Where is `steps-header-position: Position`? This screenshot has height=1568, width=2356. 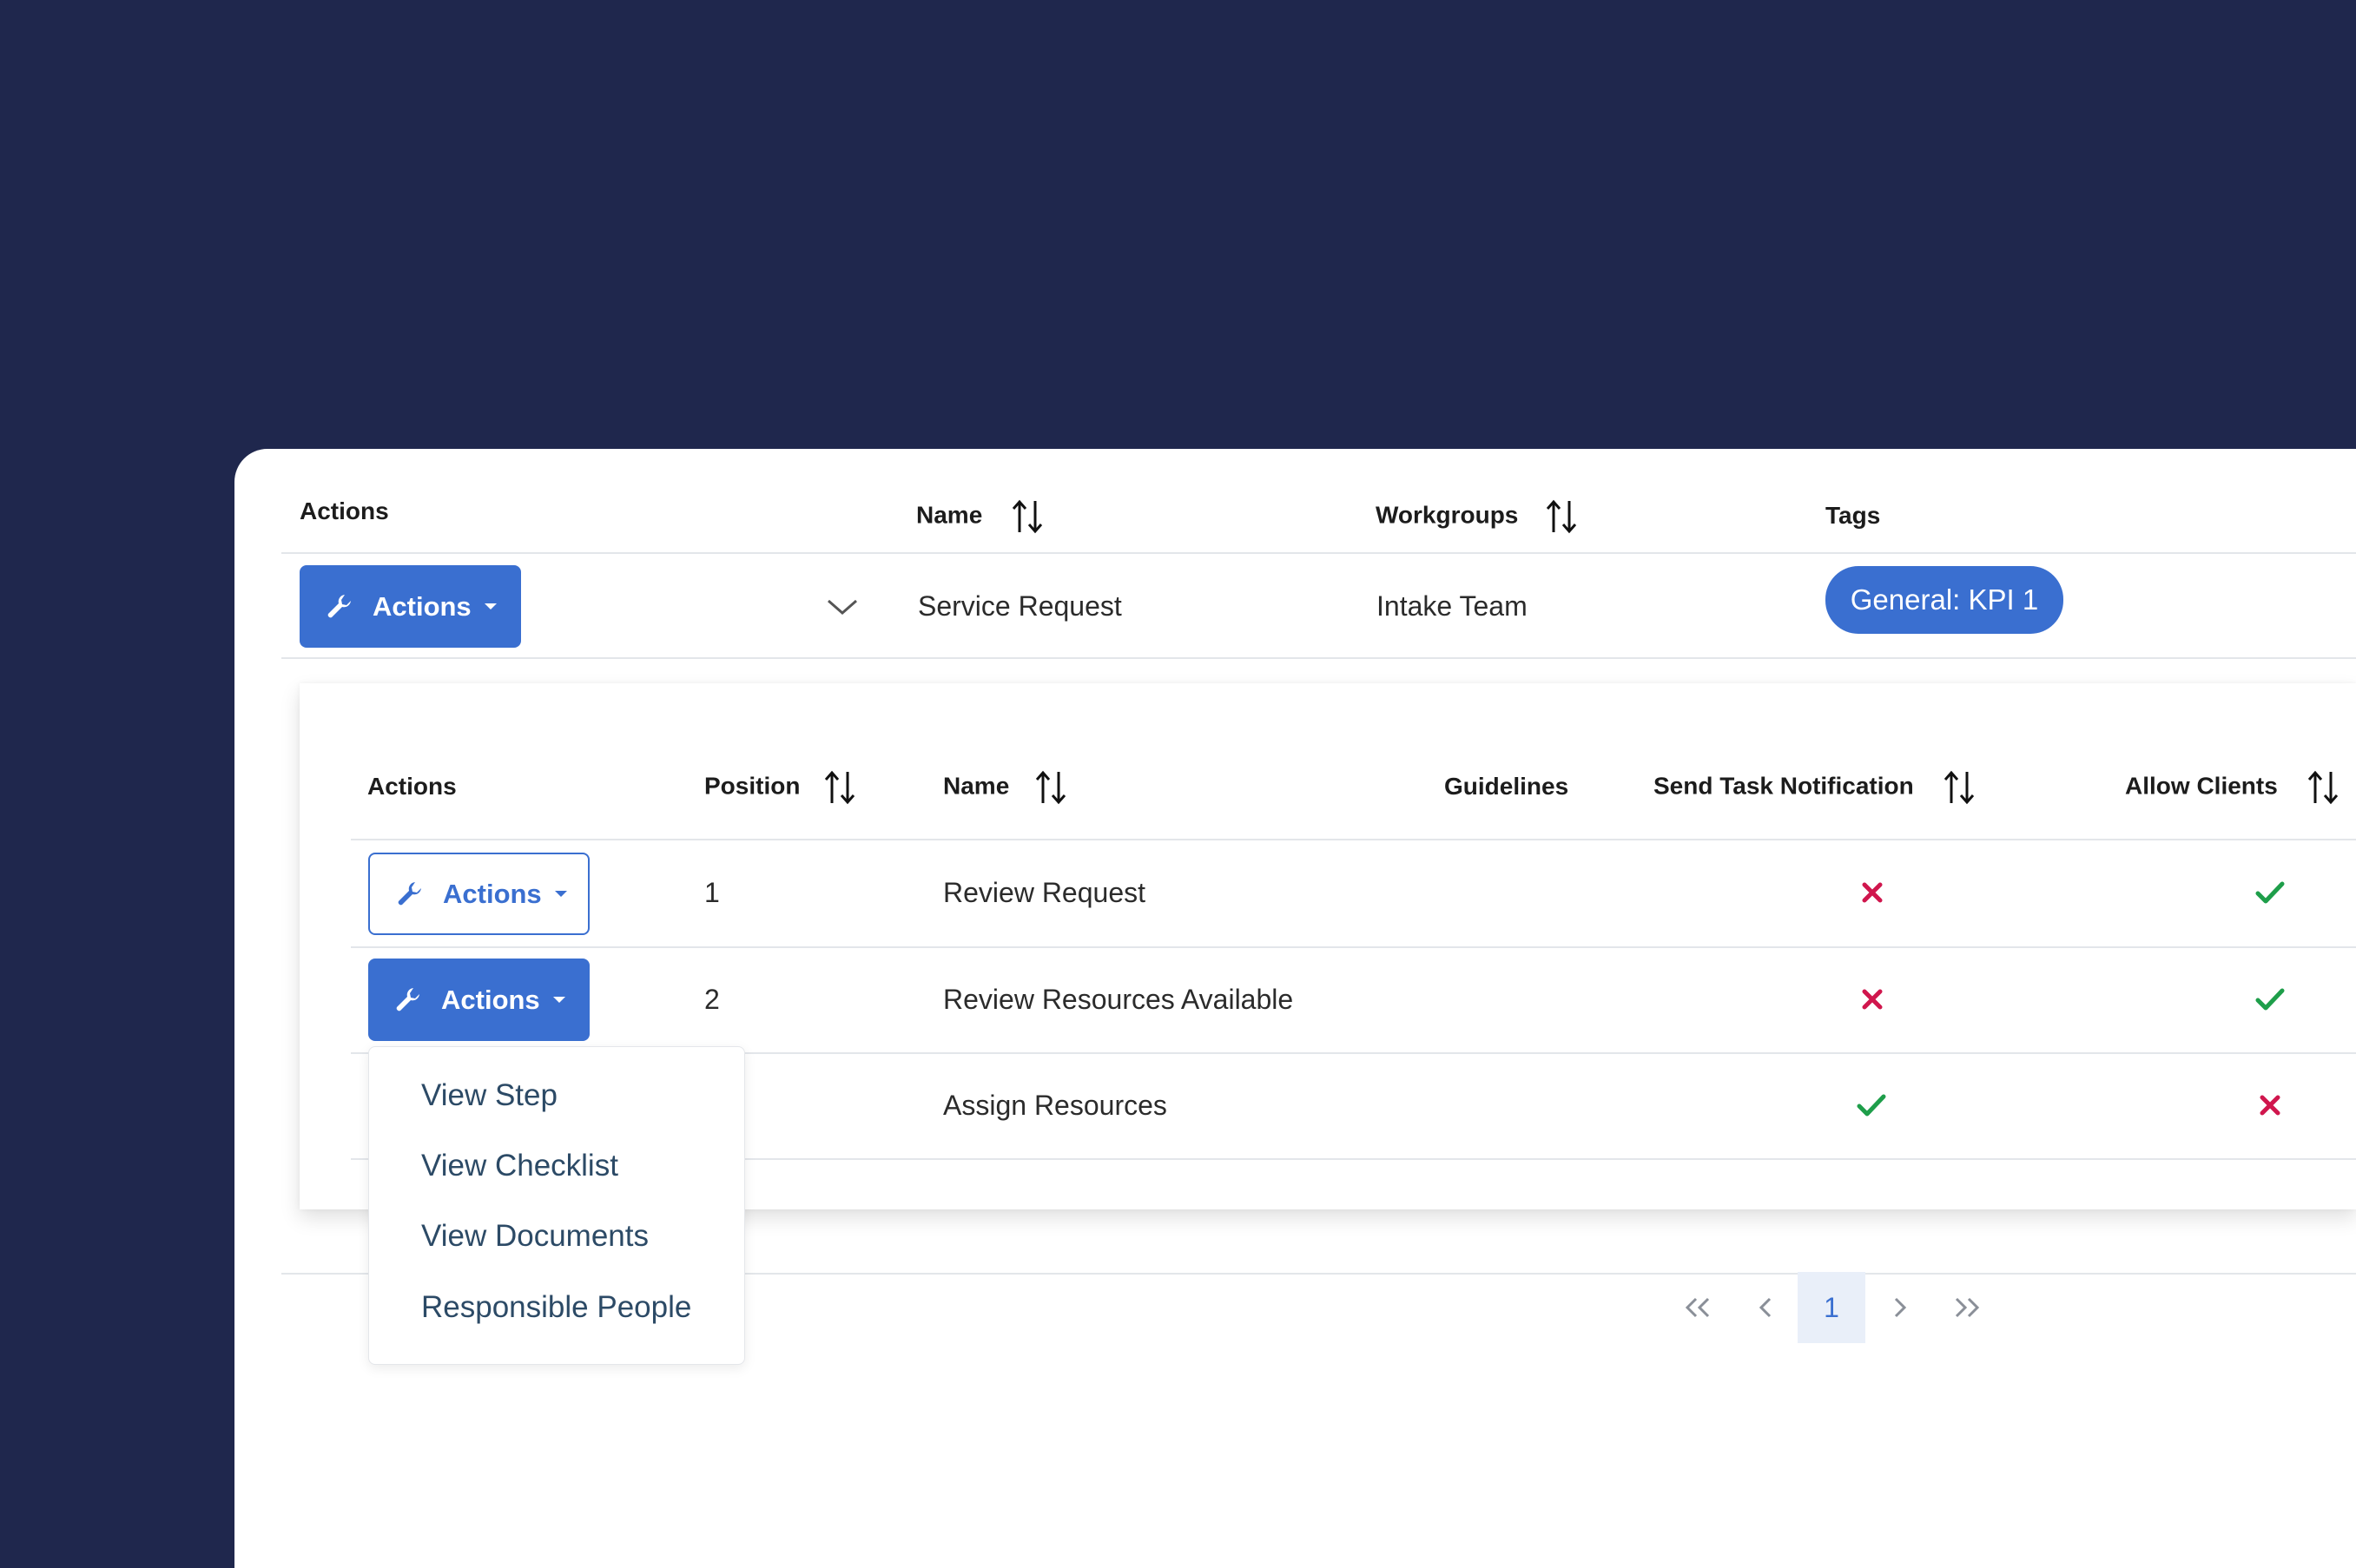
steps-header-position: Position is located at coordinates (781, 787).